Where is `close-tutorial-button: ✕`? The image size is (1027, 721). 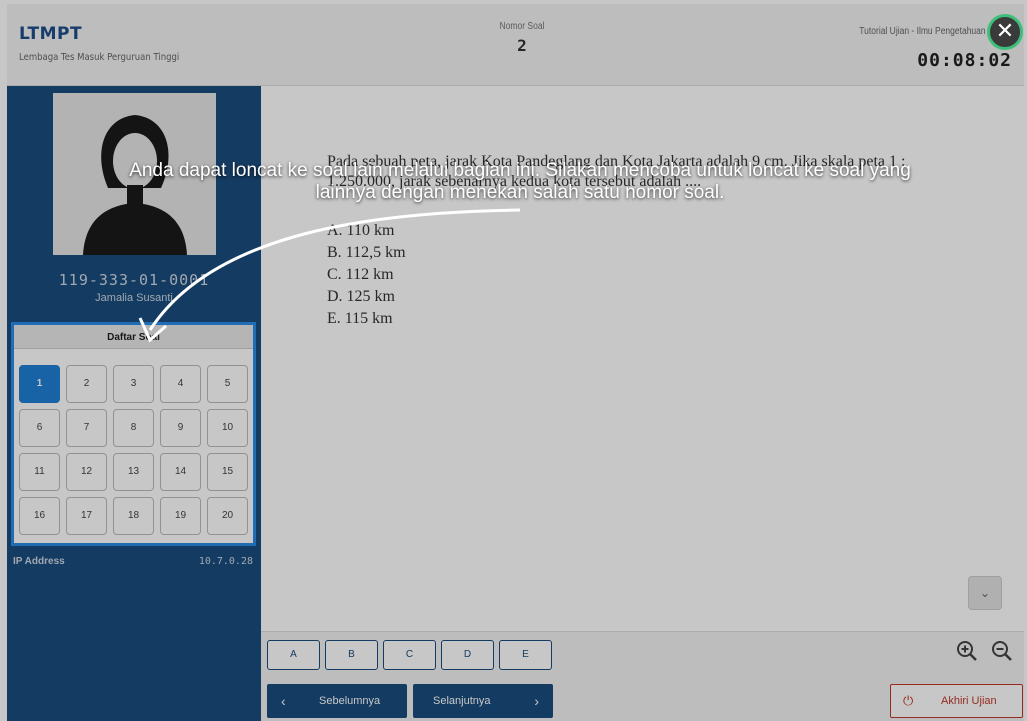 close-tutorial-button: ✕ is located at coordinates (1005, 32).